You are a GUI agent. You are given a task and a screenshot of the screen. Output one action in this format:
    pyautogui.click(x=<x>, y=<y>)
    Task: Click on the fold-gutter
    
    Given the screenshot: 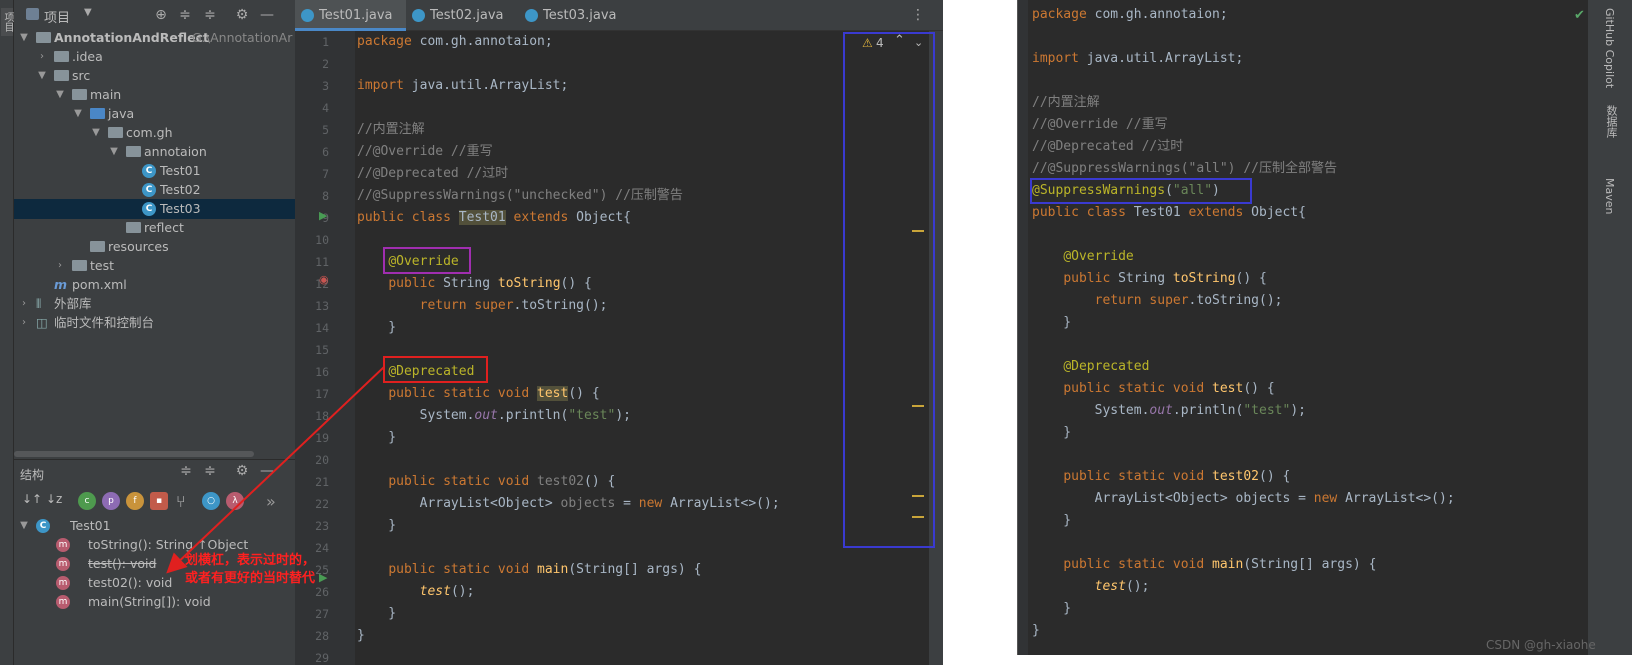 What is the action you would take?
    pyautogui.click(x=1023, y=327)
    